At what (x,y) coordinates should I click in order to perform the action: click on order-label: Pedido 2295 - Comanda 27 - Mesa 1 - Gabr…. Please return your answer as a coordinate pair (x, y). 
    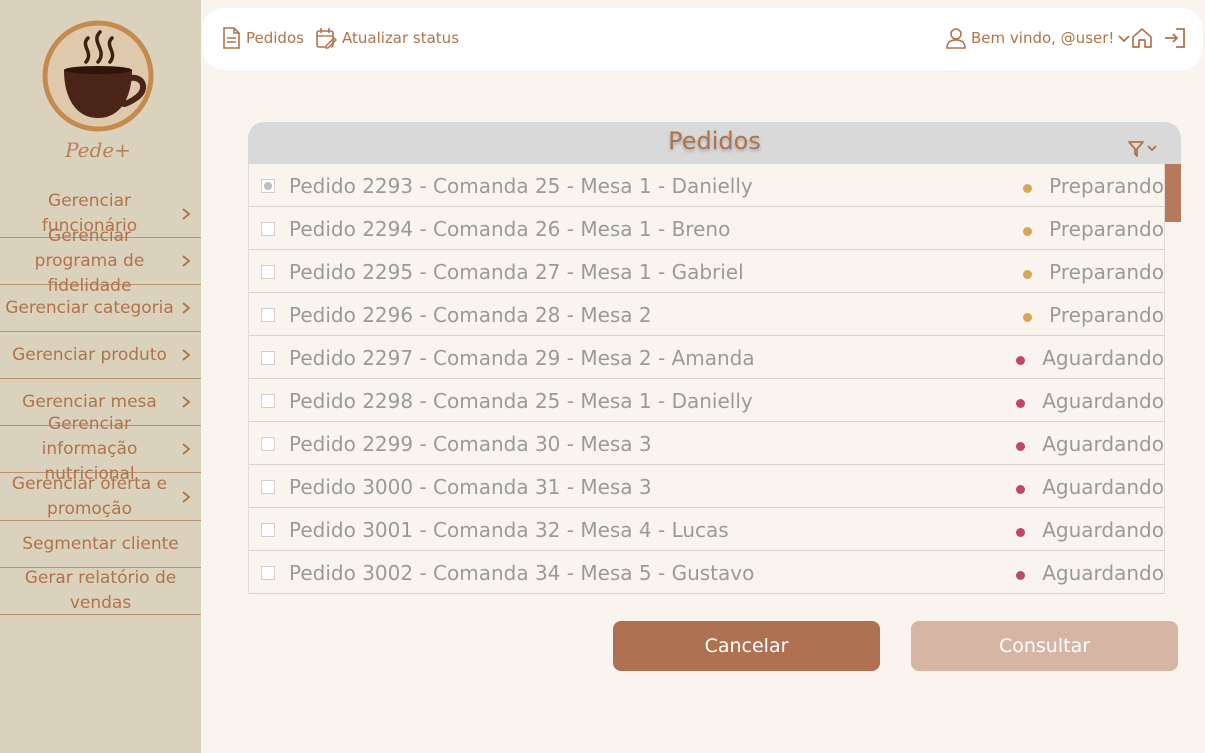
    Looking at the image, I should click on (516, 272).